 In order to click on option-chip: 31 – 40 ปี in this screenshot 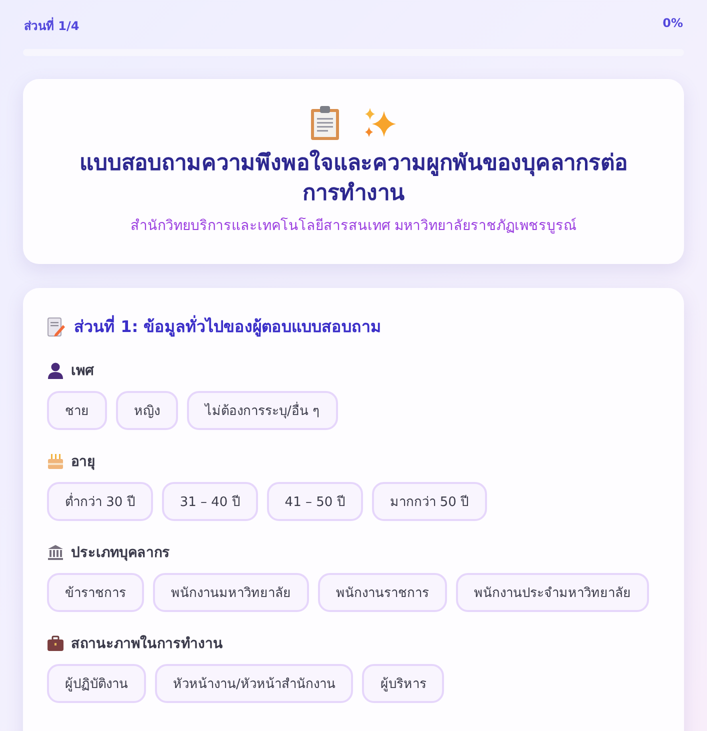, I will do `click(210, 502)`.